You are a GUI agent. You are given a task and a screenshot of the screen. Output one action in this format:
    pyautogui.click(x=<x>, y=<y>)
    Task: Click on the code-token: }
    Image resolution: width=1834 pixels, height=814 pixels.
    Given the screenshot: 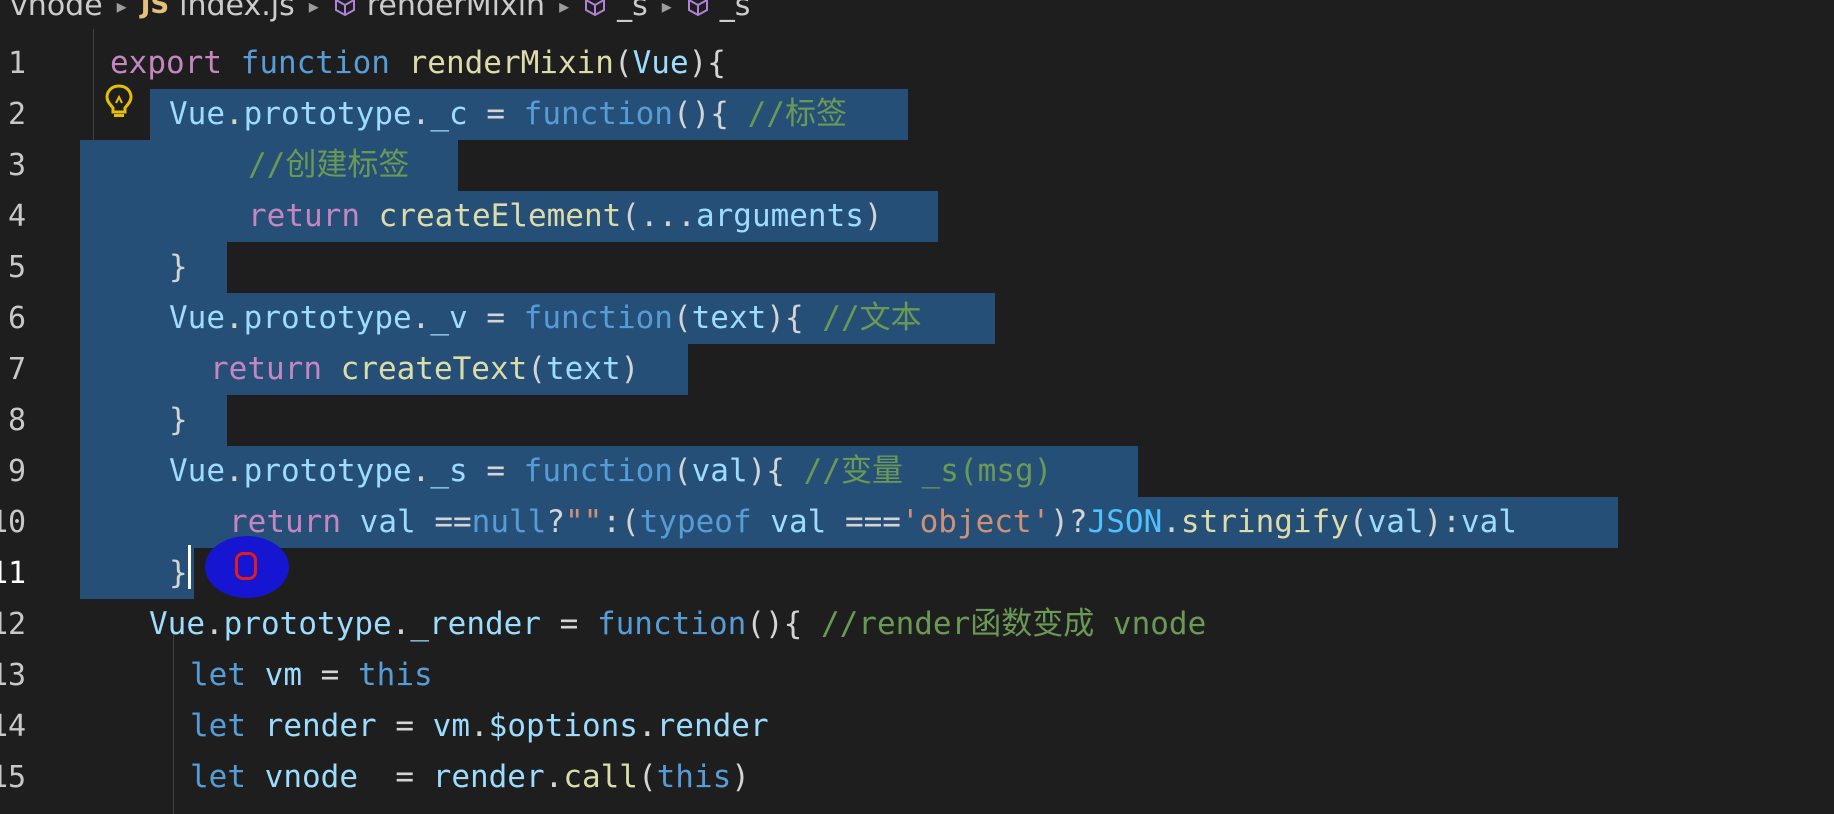 What is the action you would take?
    pyautogui.click(x=178, y=573)
    